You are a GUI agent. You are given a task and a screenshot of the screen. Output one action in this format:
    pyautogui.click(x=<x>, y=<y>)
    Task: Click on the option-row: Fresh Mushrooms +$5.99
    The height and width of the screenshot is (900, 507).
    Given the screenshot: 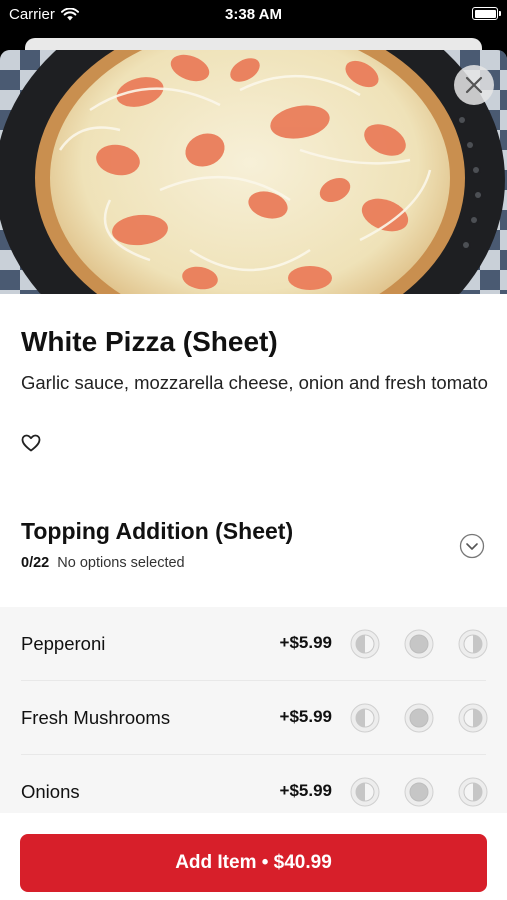 What is the action you would take?
    pyautogui.click(x=253, y=718)
    